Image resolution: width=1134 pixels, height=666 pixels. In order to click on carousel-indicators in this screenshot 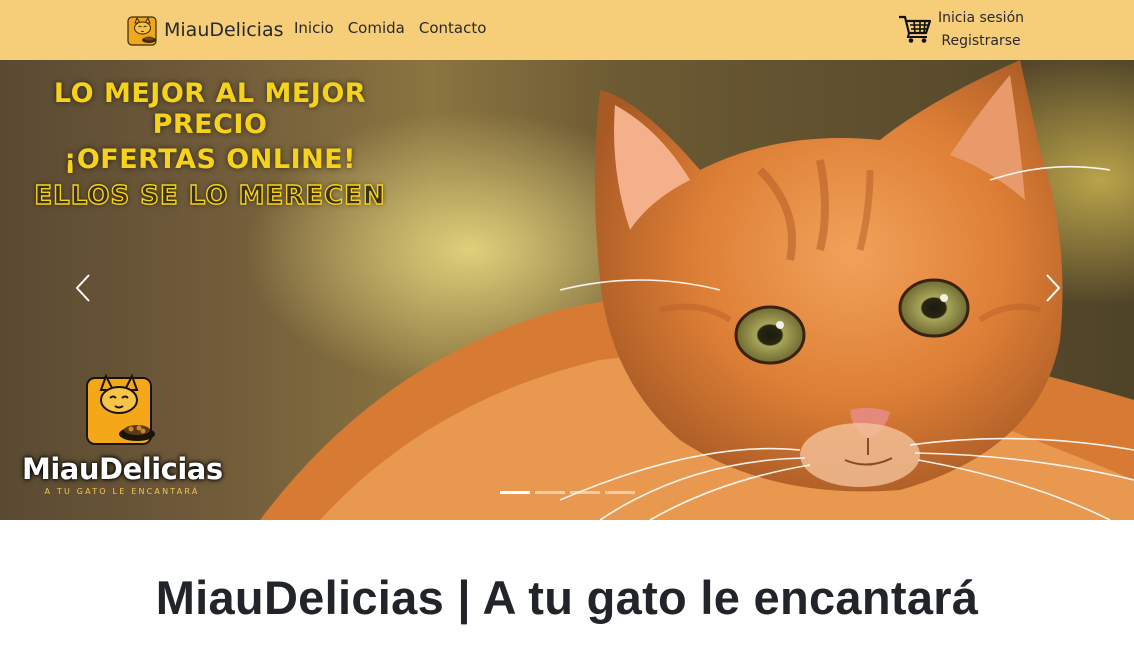, I will do `click(567, 492)`.